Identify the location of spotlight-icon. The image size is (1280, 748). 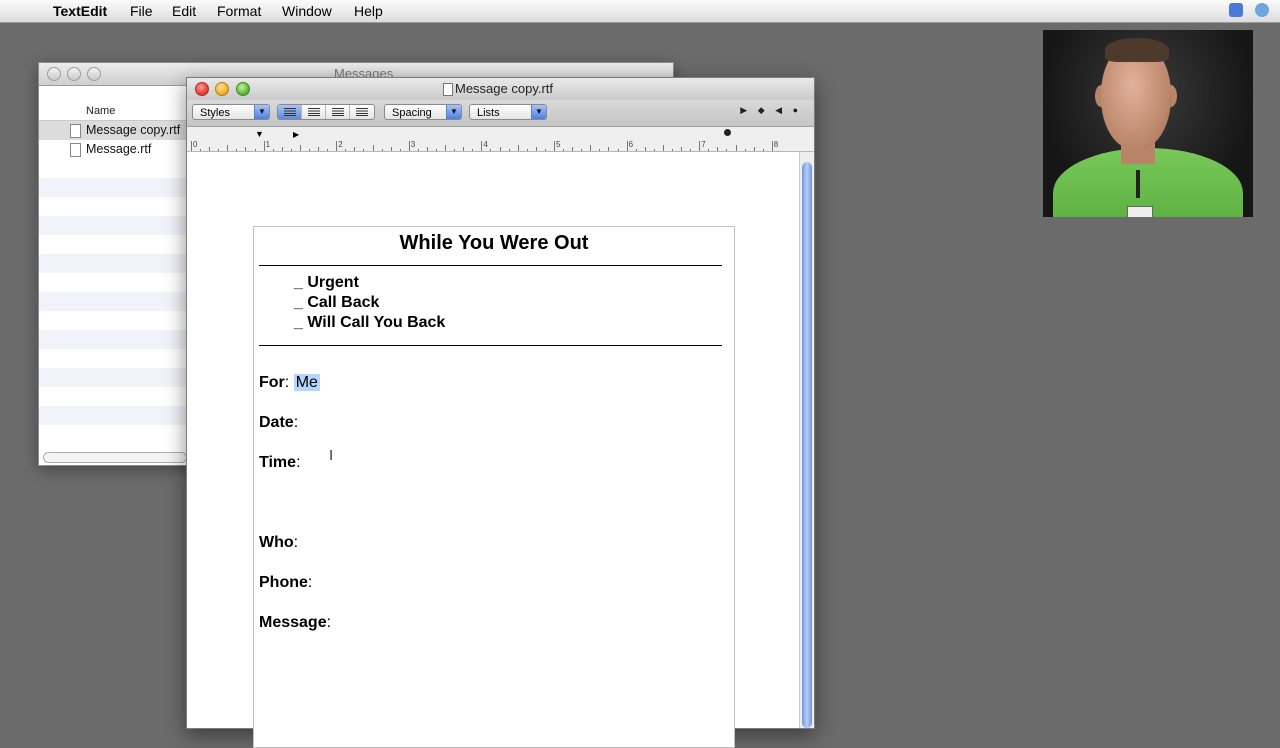
(1262, 10).